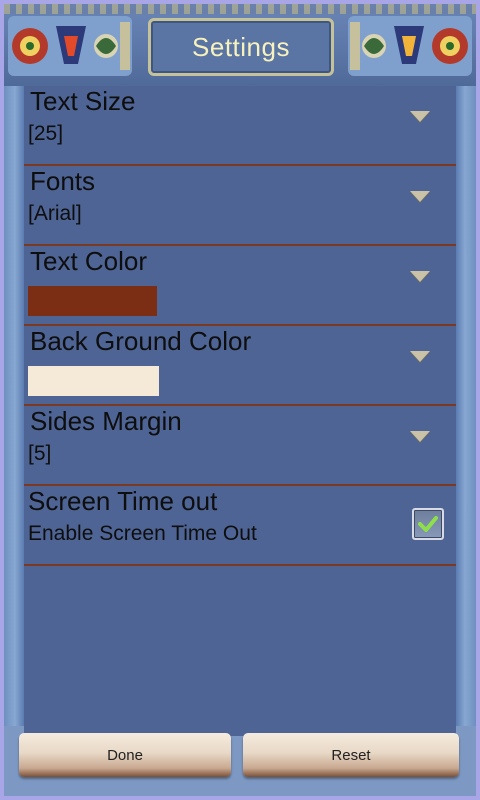  What do you see at coordinates (125, 755) in the screenshot?
I see `done-button: Done` at bounding box center [125, 755].